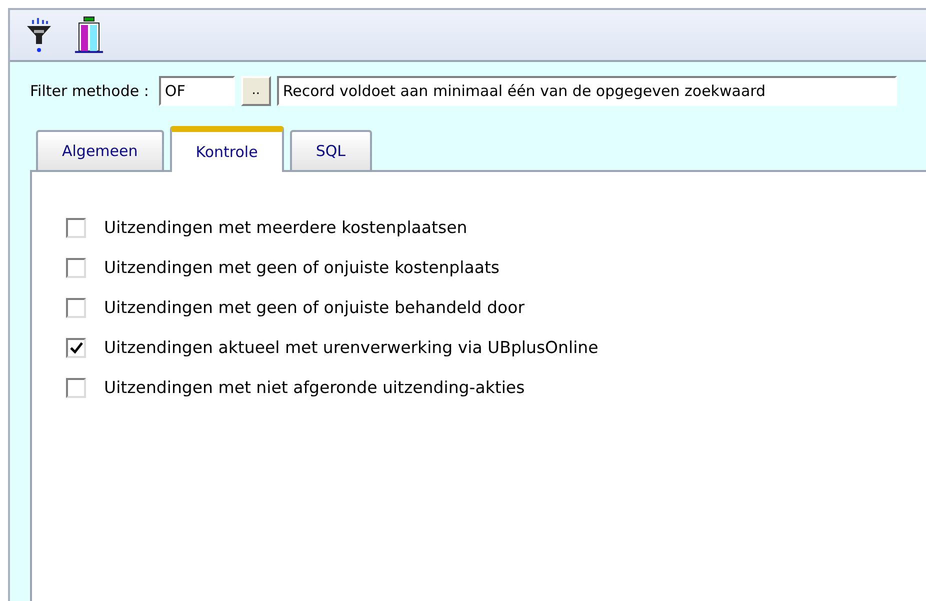 The height and width of the screenshot is (601, 926). Describe the element at coordinates (100, 150) in the screenshot. I see `tab: Algemeen` at that location.